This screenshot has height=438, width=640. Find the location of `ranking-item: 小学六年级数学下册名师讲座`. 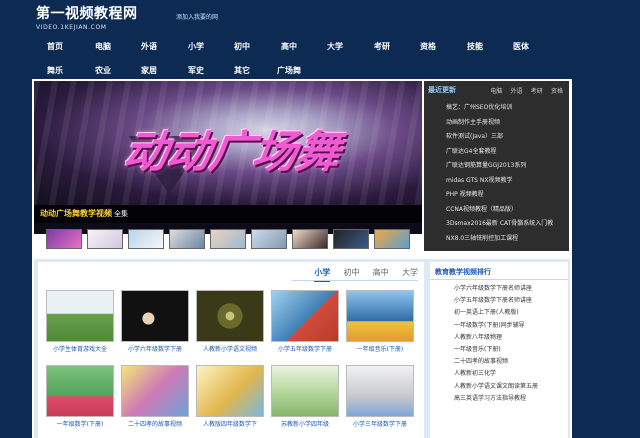

ranking-item: 小学六年级数学下册名师讲座 is located at coordinates (499, 289).